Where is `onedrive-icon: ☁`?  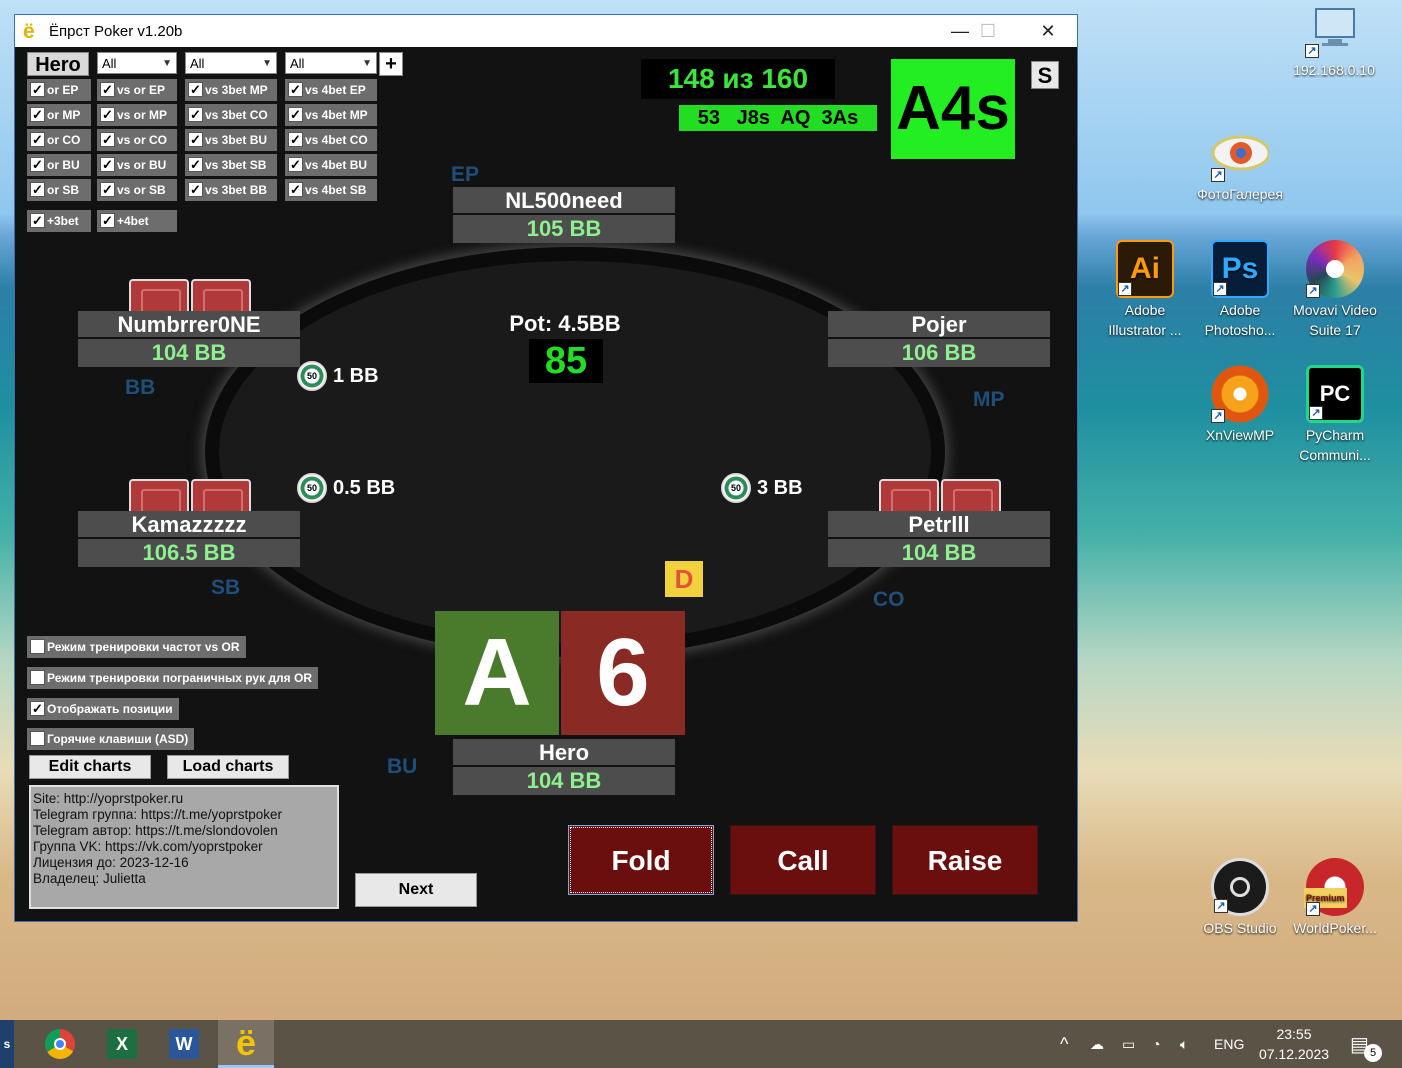 onedrive-icon: ☁ is located at coordinates (1097, 1044).